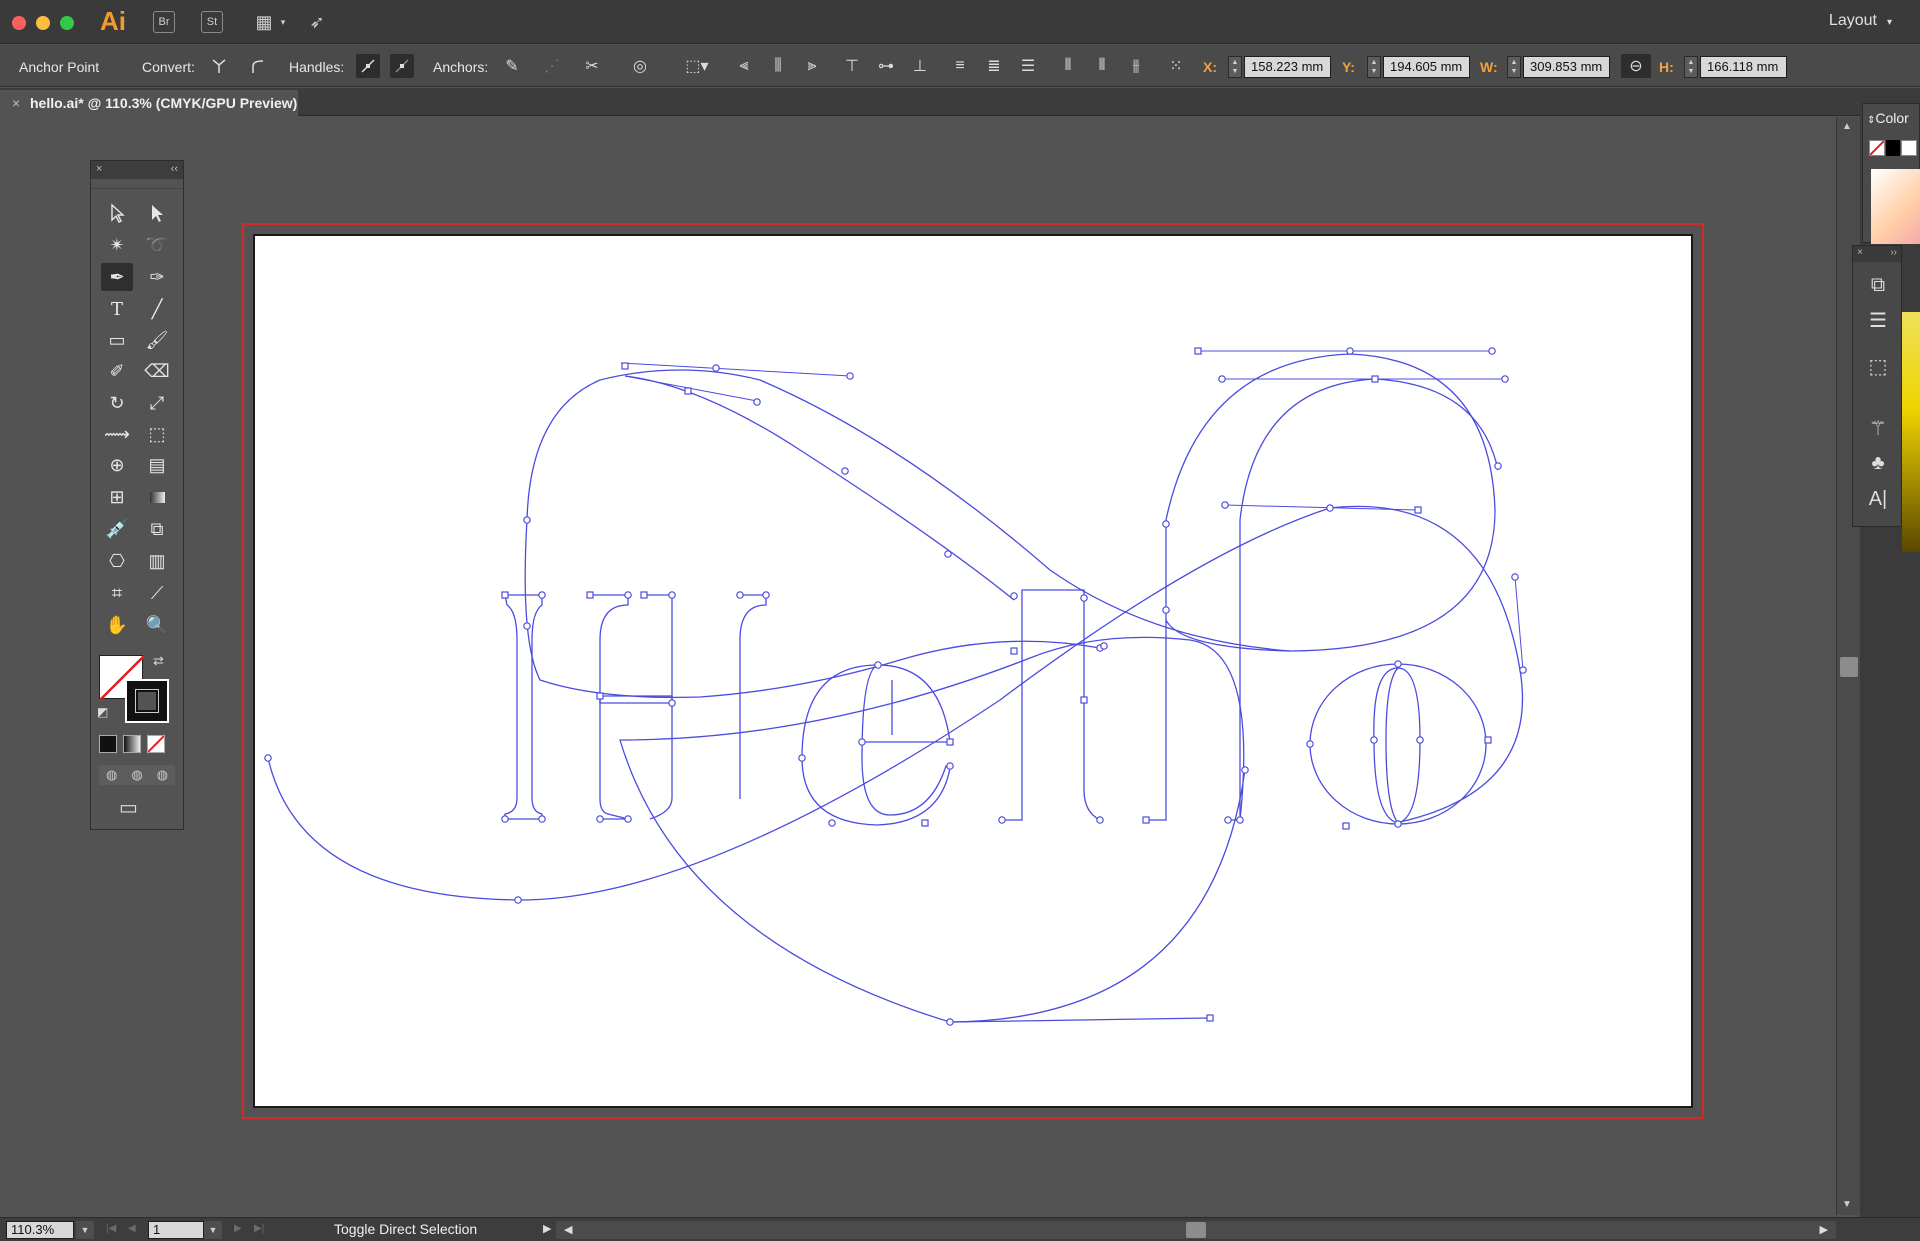 This screenshot has width=1920, height=1241. What do you see at coordinates (1287, 67) in the screenshot?
I see `x-field: 158.223 mm` at bounding box center [1287, 67].